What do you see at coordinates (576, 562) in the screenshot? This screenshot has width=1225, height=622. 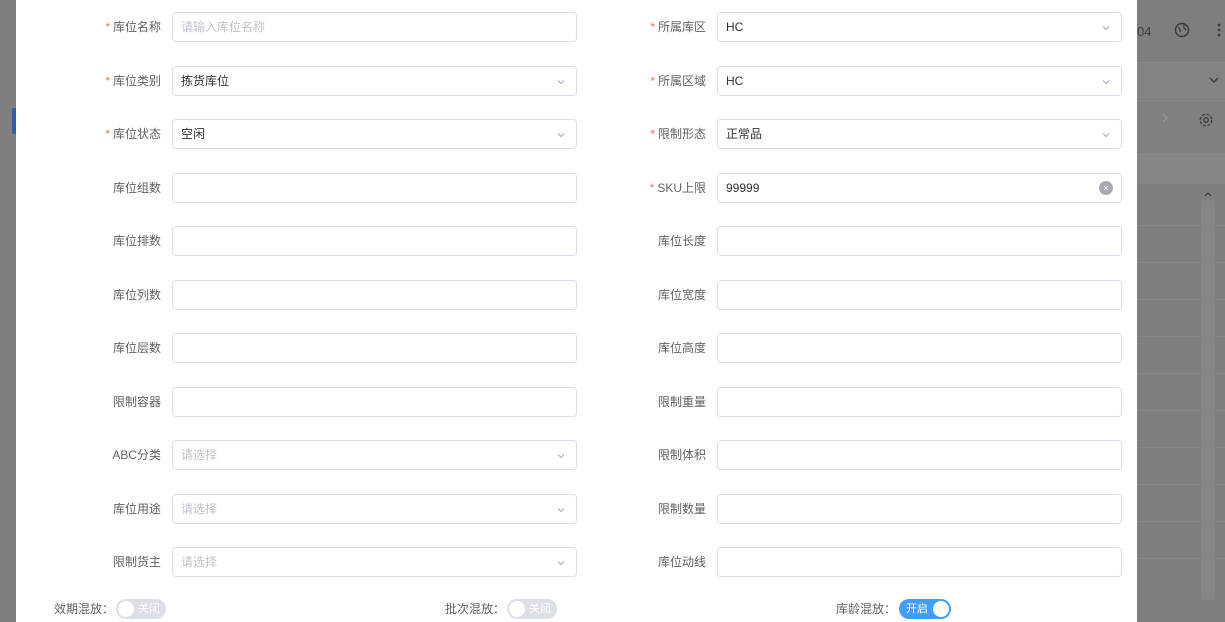 I see `form-item: 库位动线` at bounding box center [576, 562].